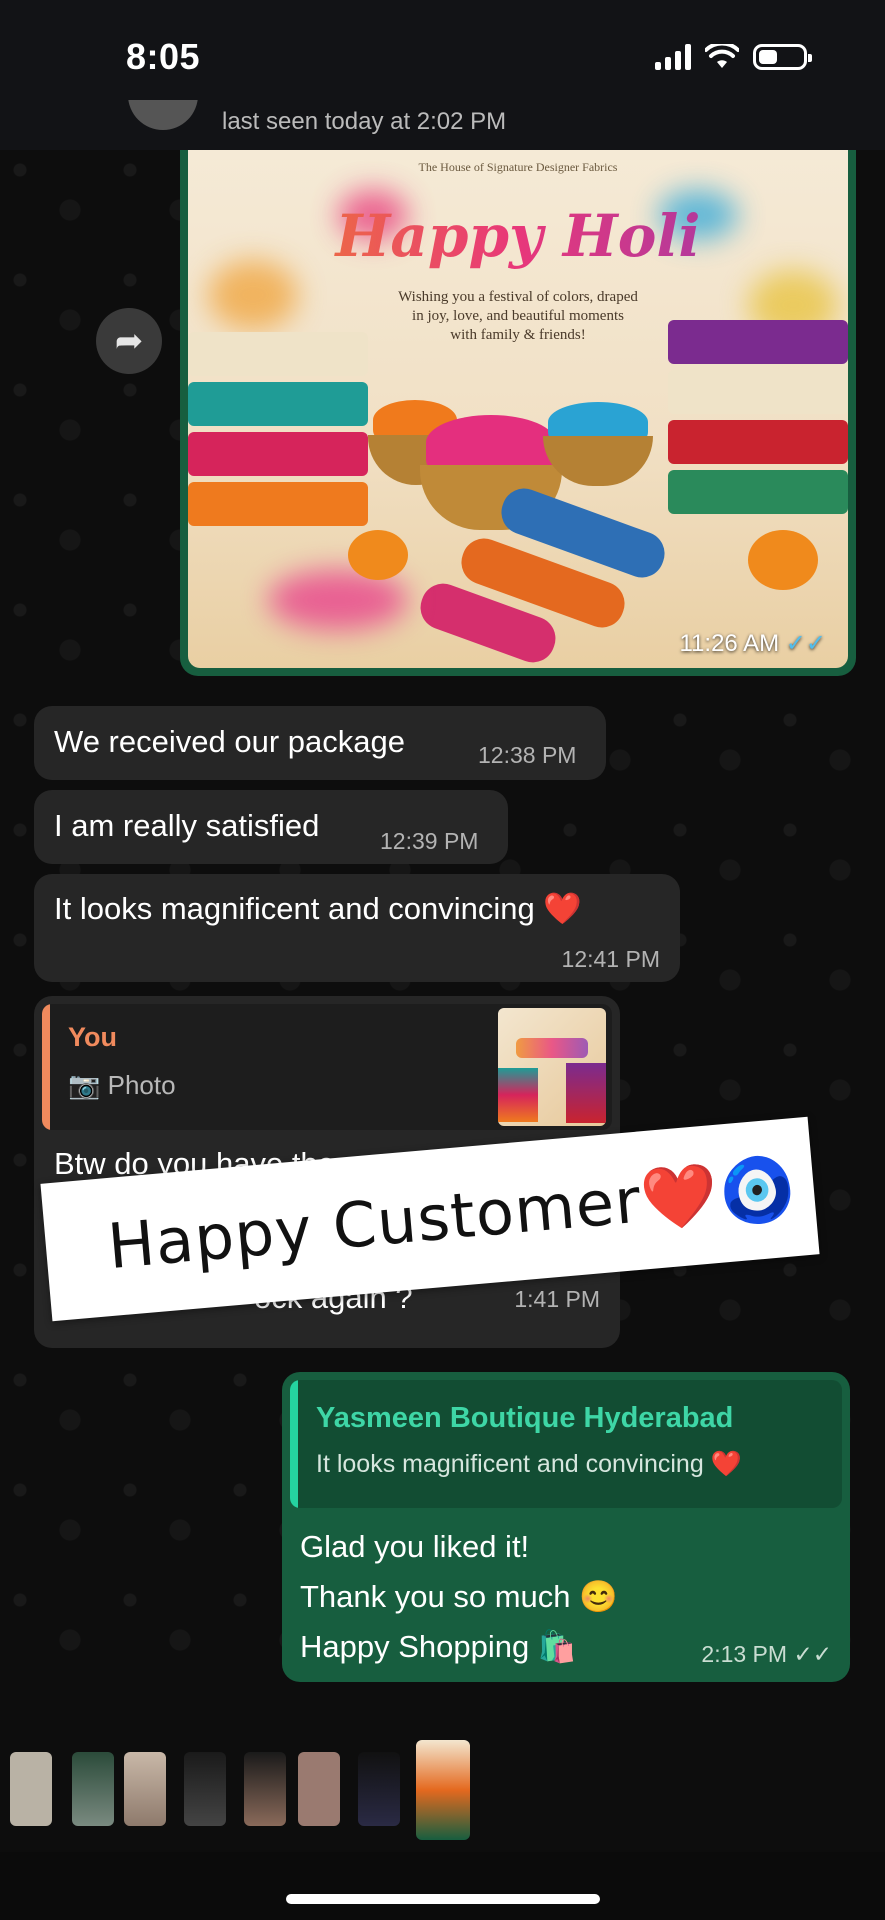  What do you see at coordinates (552, 1067) in the screenshot?
I see `quote-thumbnail` at bounding box center [552, 1067].